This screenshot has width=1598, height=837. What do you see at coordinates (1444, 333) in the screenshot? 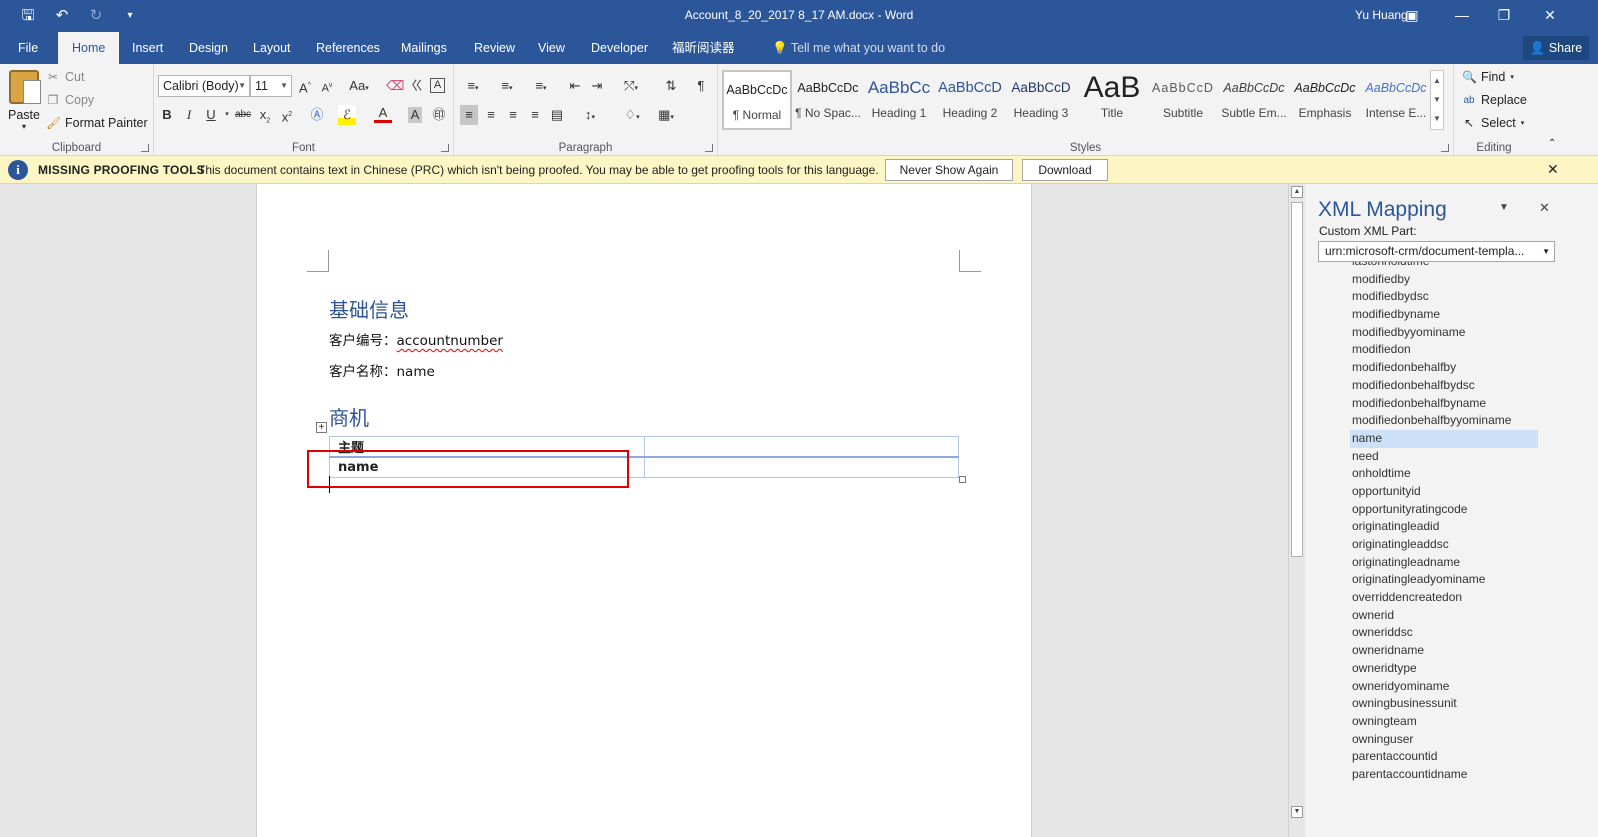
I see `xml-node-item: modifiedbyyominame` at bounding box center [1444, 333].